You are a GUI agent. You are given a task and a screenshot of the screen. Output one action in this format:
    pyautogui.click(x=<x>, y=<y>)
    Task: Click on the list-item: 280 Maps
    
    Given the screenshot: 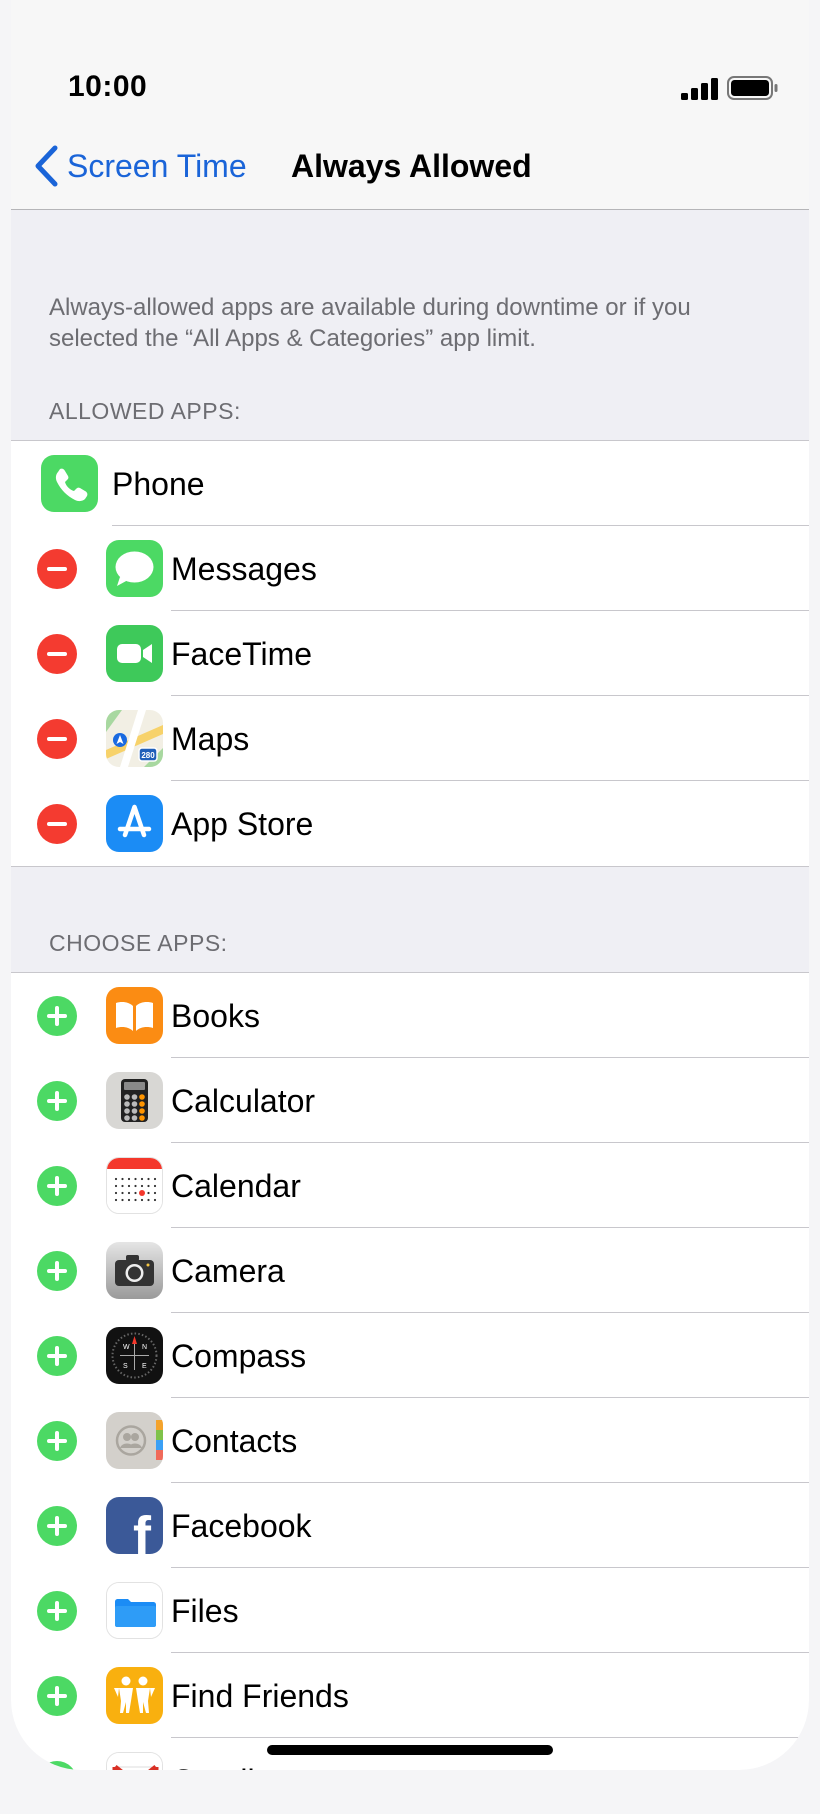 What is the action you would take?
    pyautogui.click(x=410, y=738)
    